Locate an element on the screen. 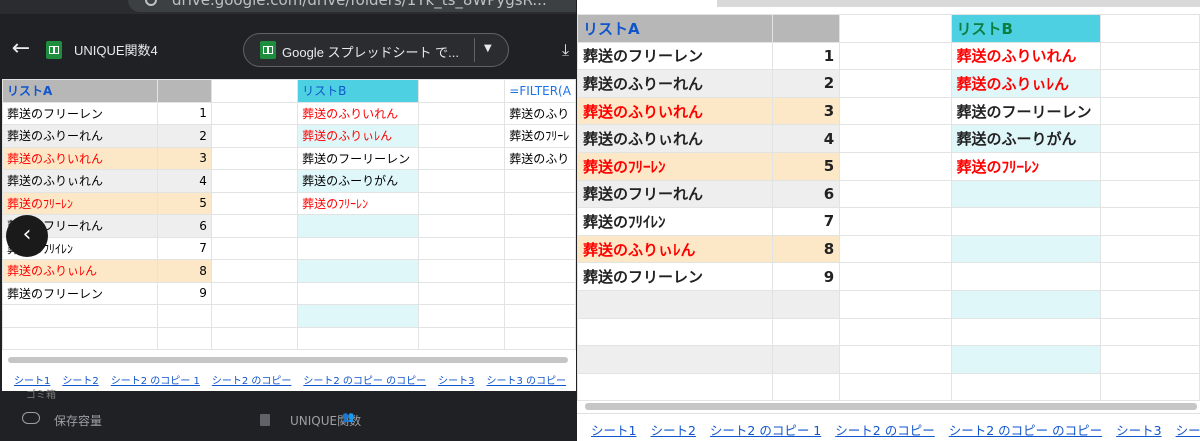 This screenshot has height=441, width=1200. cell-list-b: 葬送のﾌﾘｰﾚﾝ is located at coordinates (1026, 166).